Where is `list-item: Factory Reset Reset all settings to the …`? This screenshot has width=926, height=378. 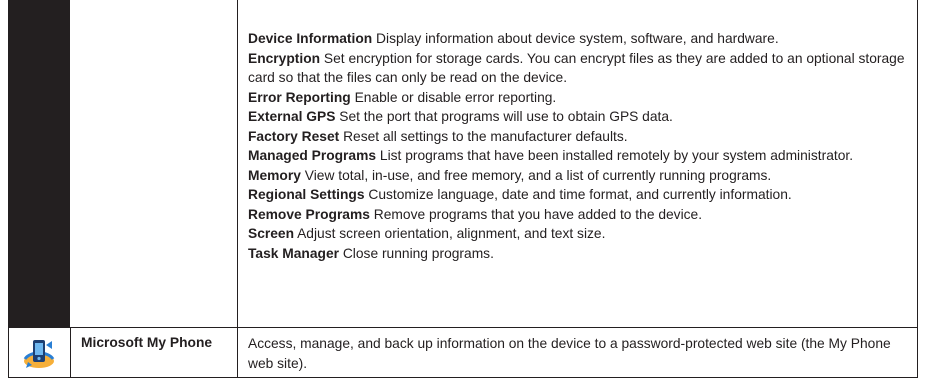
list-item: Factory Reset Reset all settings to the … is located at coordinates (578, 137).